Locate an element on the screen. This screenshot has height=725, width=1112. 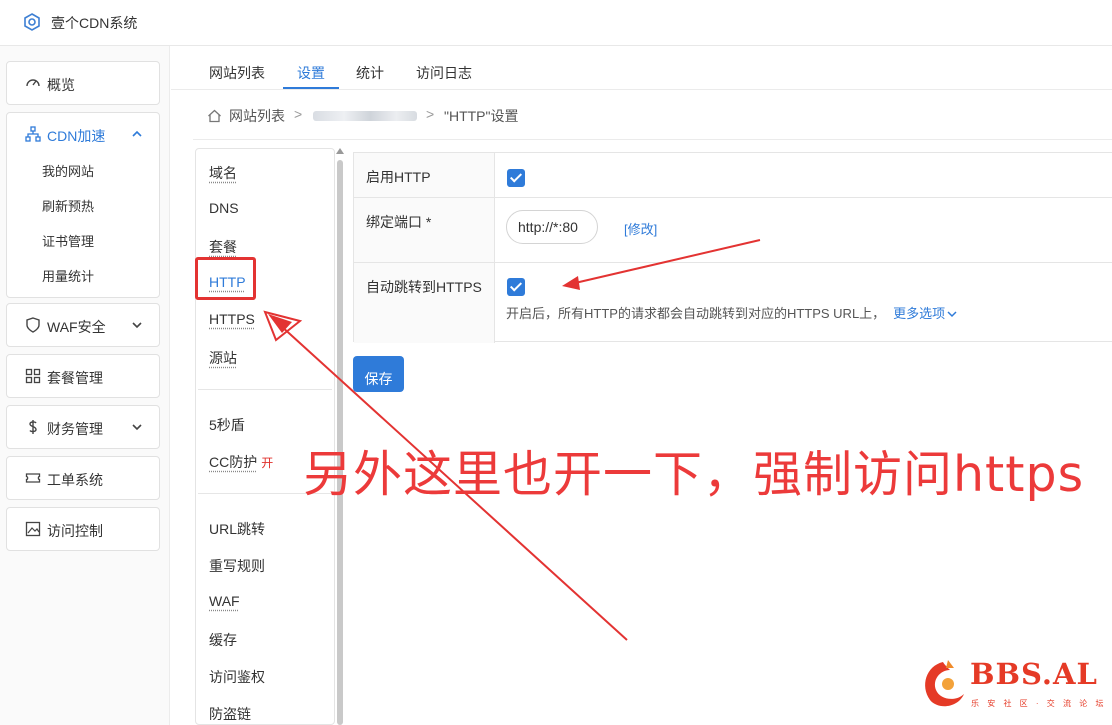
nav-access-control: 访问控制 is located at coordinates (83, 529).